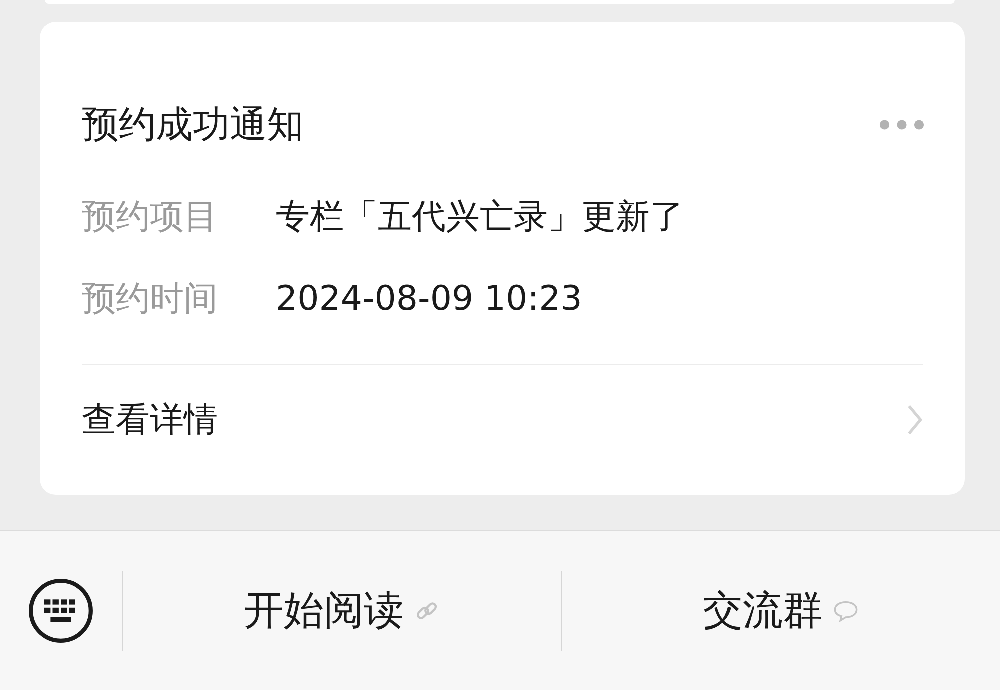  What do you see at coordinates (150, 299) in the screenshot?
I see `field-label: 预约时间` at bounding box center [150, 299].